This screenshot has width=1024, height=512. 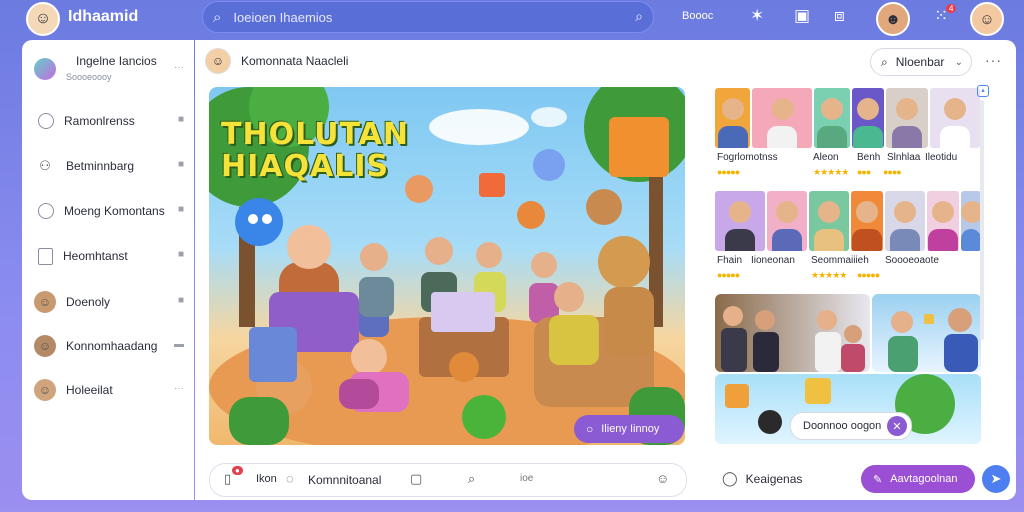 I want to click on sidebar-item-contact-2: ☺ Konnomhaadang ▬, so click(x=110, y=346).